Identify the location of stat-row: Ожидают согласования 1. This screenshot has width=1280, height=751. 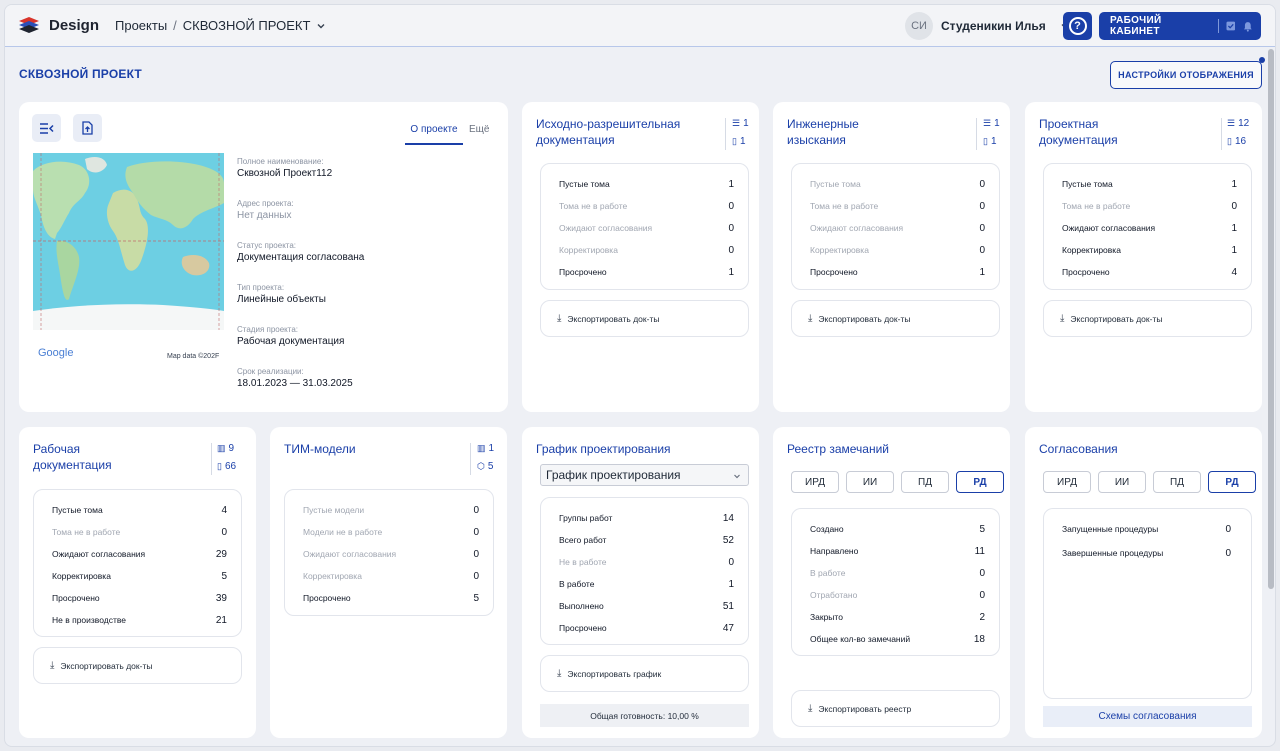
(1149, 228).